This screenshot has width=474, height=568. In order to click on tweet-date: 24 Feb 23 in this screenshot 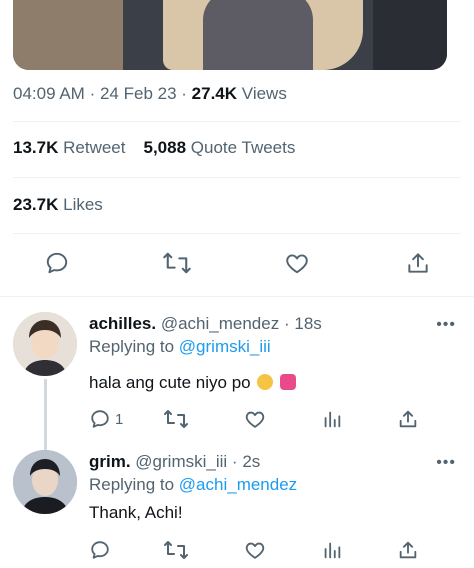, I will do `click(138, 93)`.